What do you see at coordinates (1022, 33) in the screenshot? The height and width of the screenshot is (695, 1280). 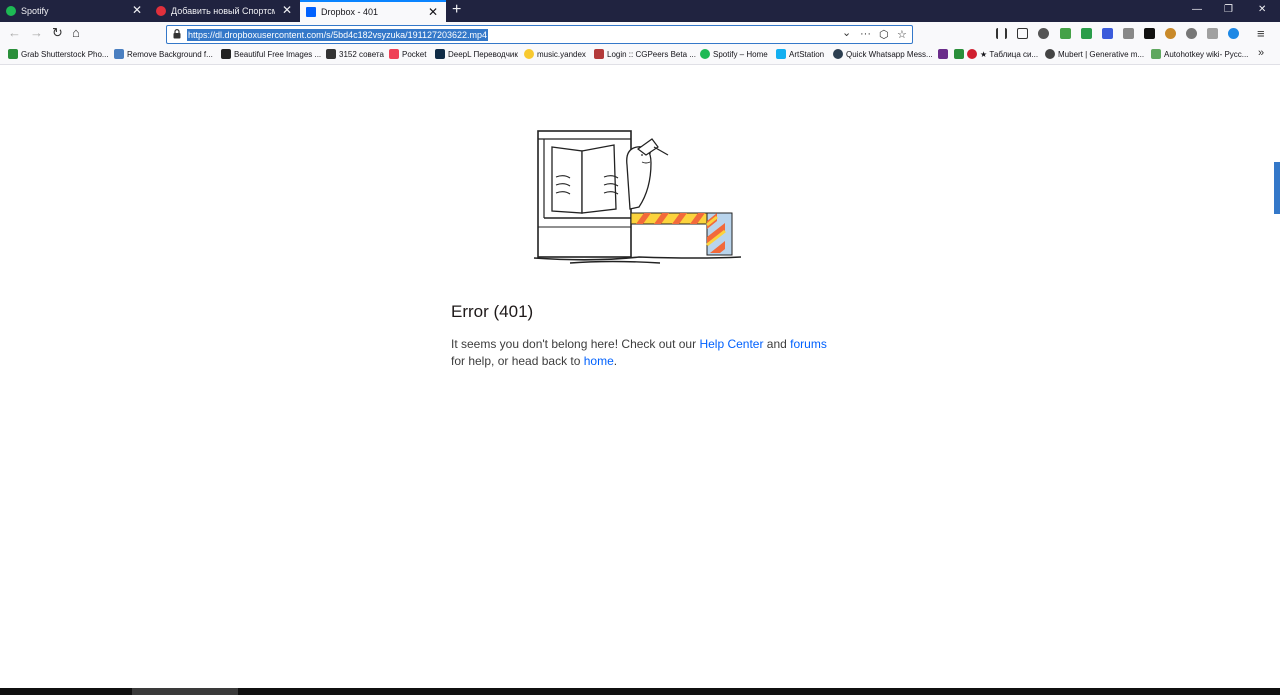 I see `sidebar-icon` at bounding box center [1022, 33].